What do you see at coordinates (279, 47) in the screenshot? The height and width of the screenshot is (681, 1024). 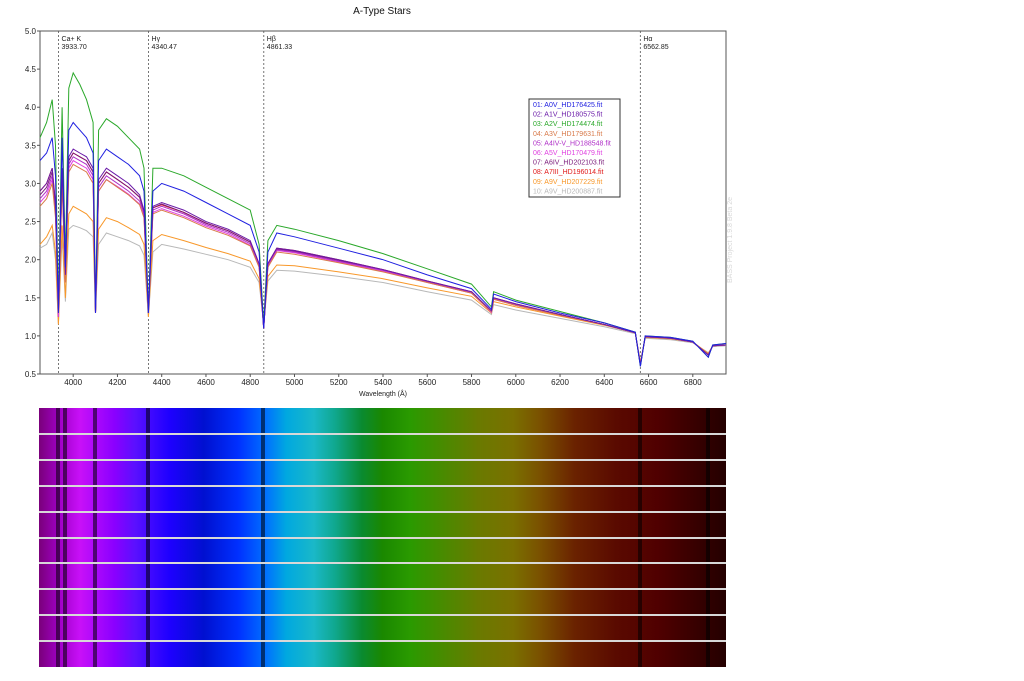 I see `reference-line-value: 4861.33` at bounding box center [279, 47].